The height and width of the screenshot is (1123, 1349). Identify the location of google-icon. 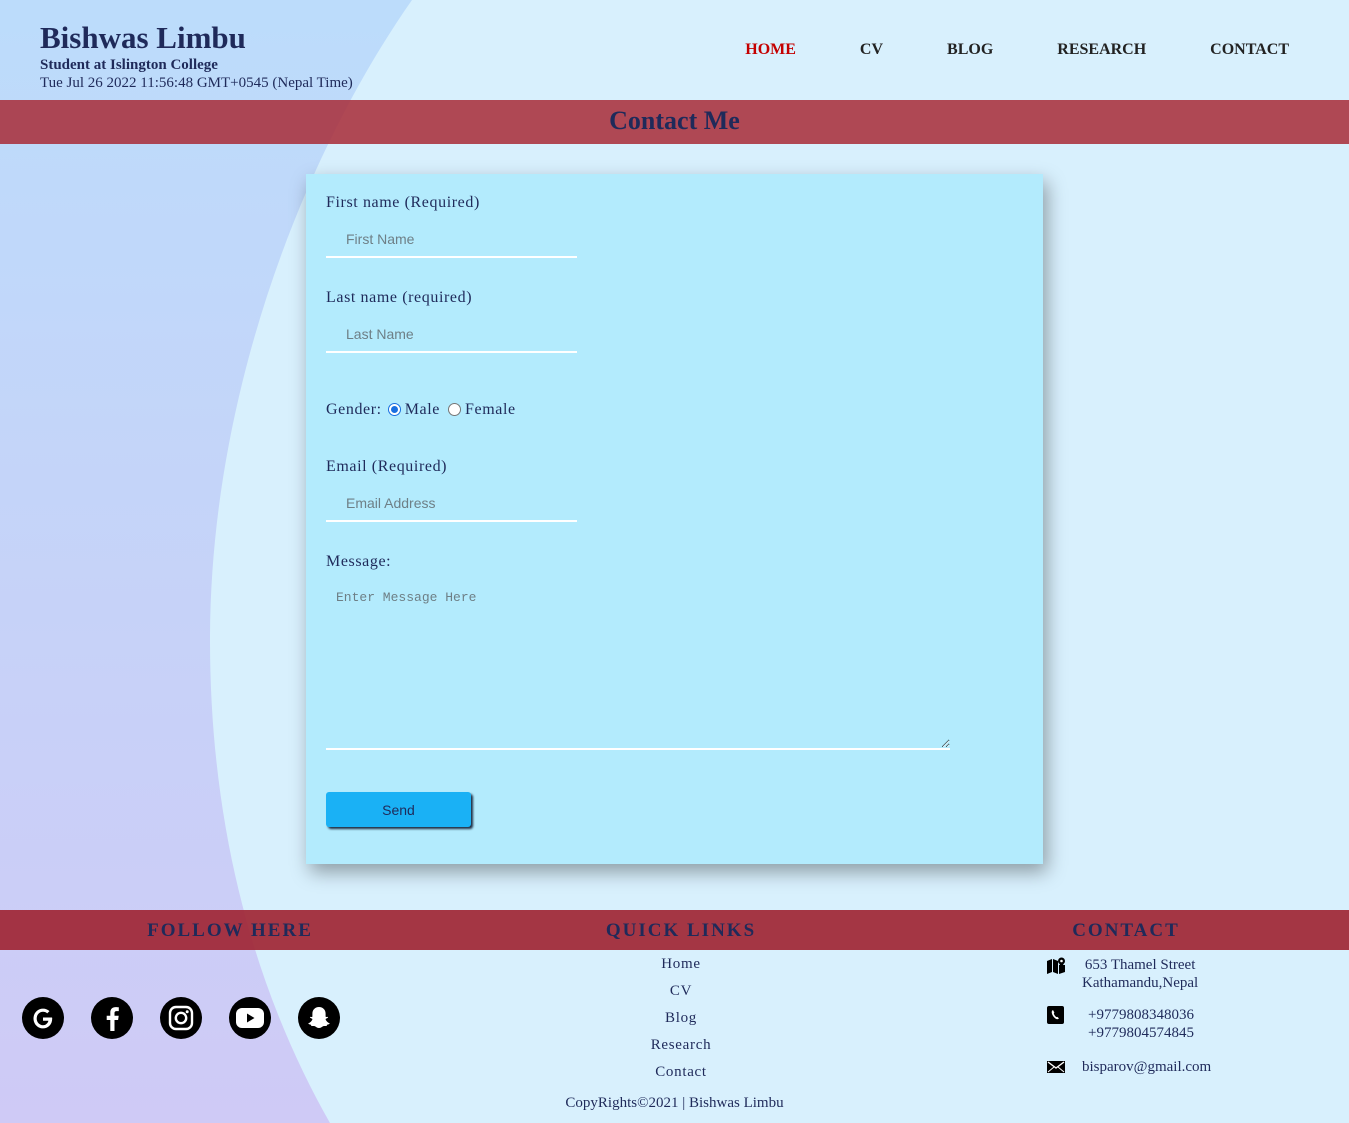
(43, 1018).